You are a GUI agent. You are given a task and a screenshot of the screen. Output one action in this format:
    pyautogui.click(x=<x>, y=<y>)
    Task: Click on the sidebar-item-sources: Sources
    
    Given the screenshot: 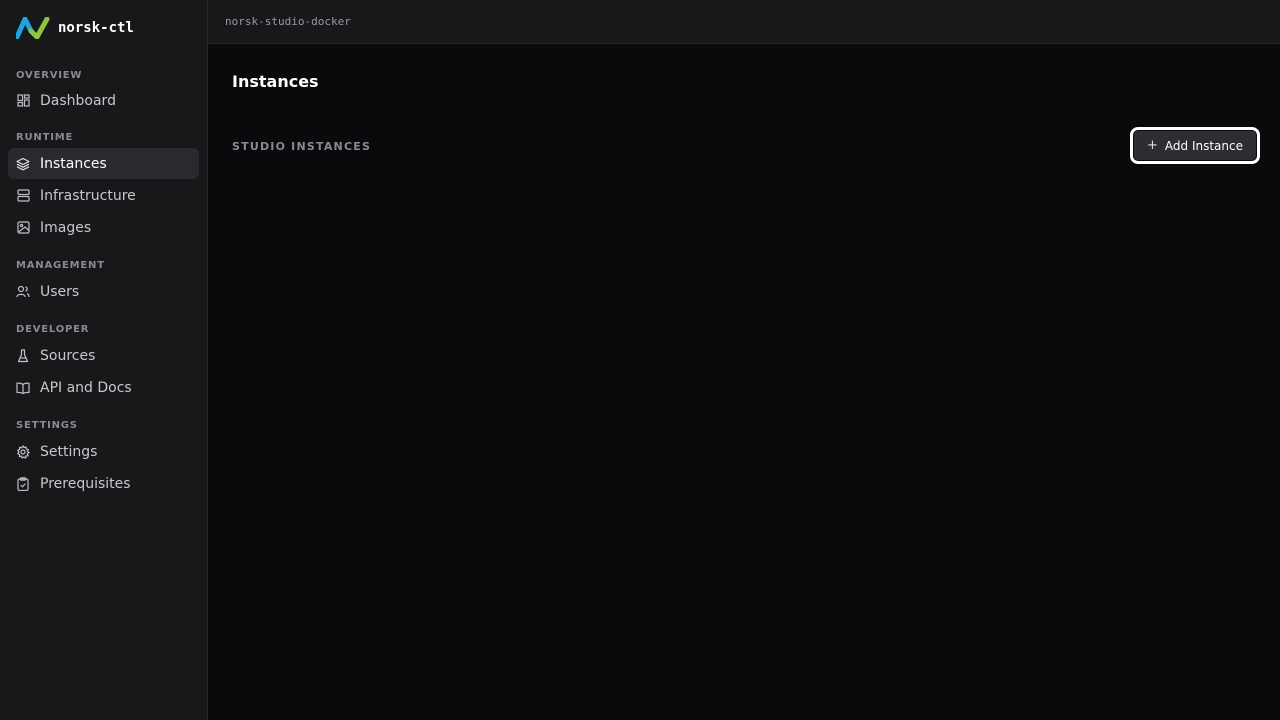 What is the action you would take?
    pyautogui.click(x=103, y=355)
    